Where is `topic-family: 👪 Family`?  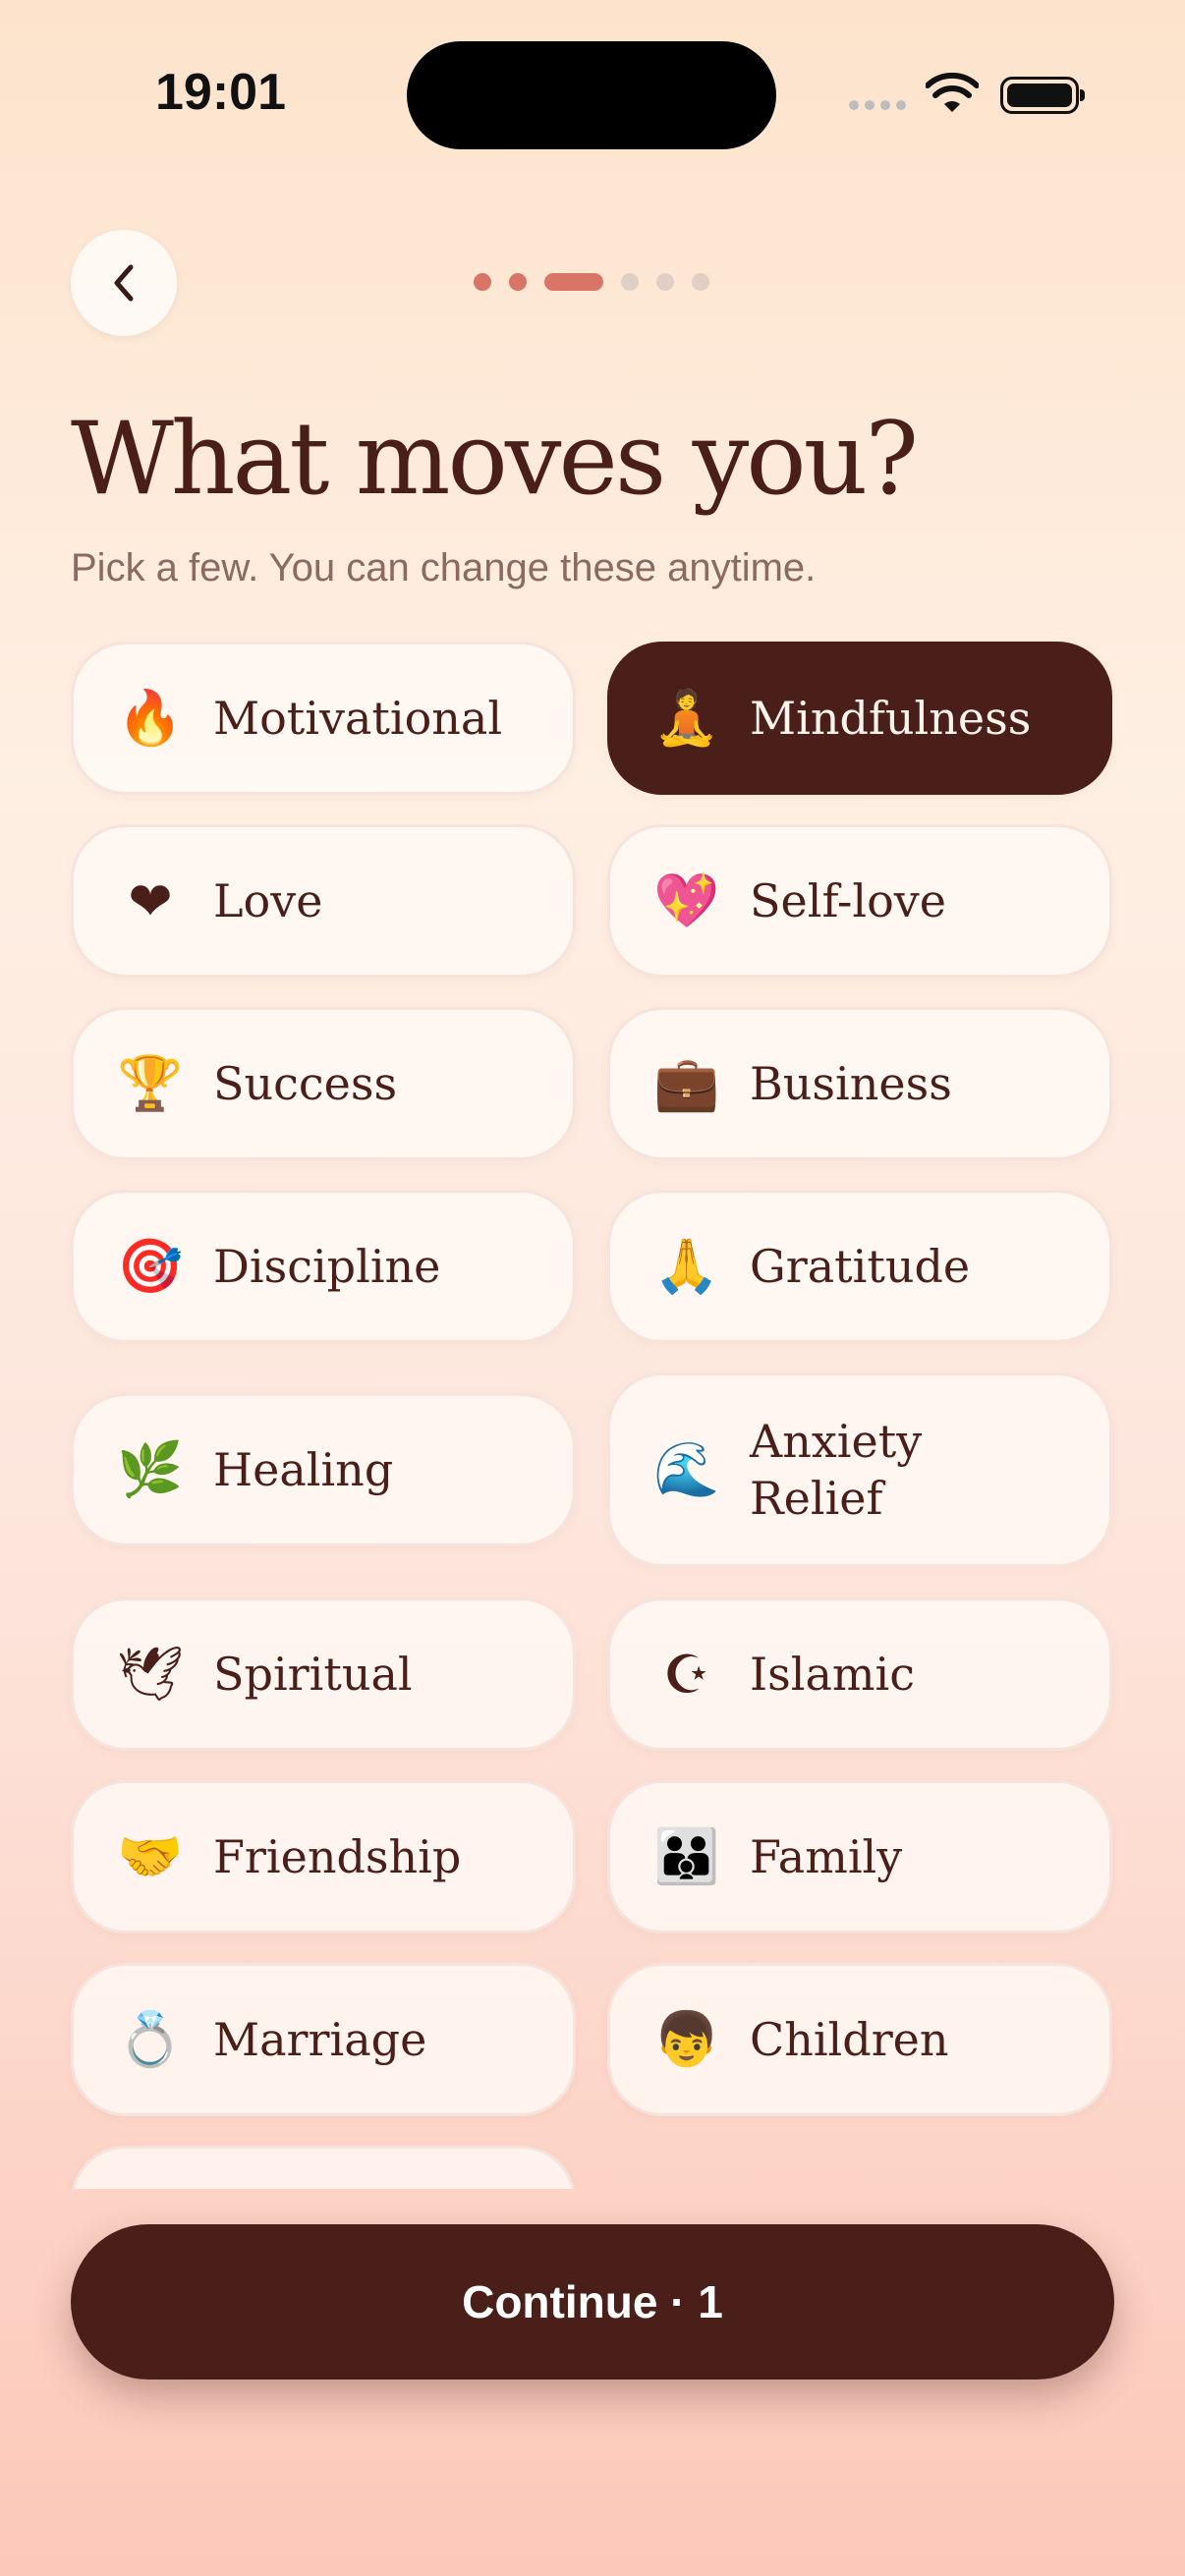
topic-family: 👪 Family is located at coordinates (860, 1856).